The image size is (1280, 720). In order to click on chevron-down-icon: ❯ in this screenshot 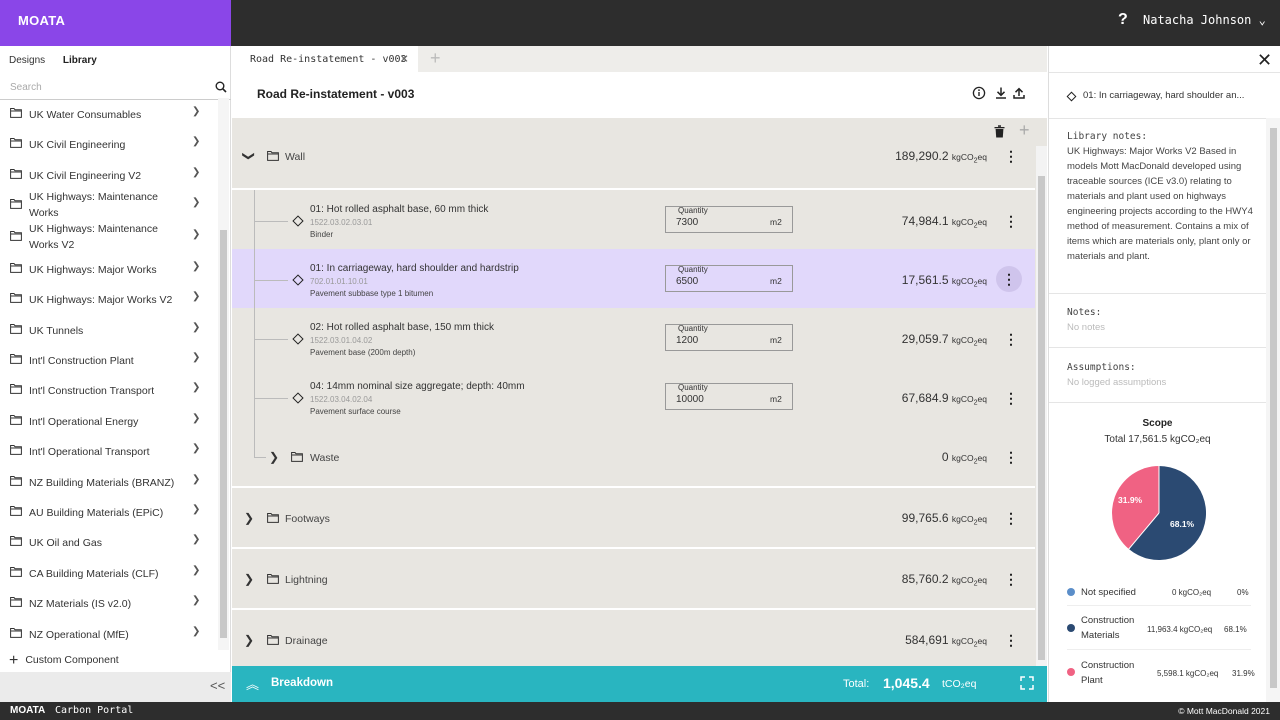, I will do `click(249, 156)`.